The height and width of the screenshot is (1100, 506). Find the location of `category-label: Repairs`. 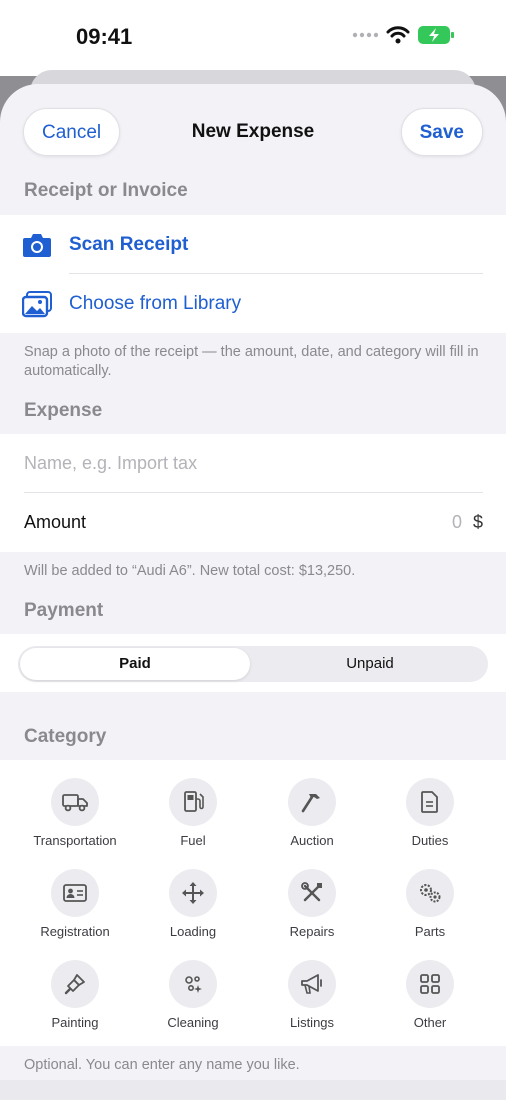

category-label: Repairs is located at coordinates (312, 931).